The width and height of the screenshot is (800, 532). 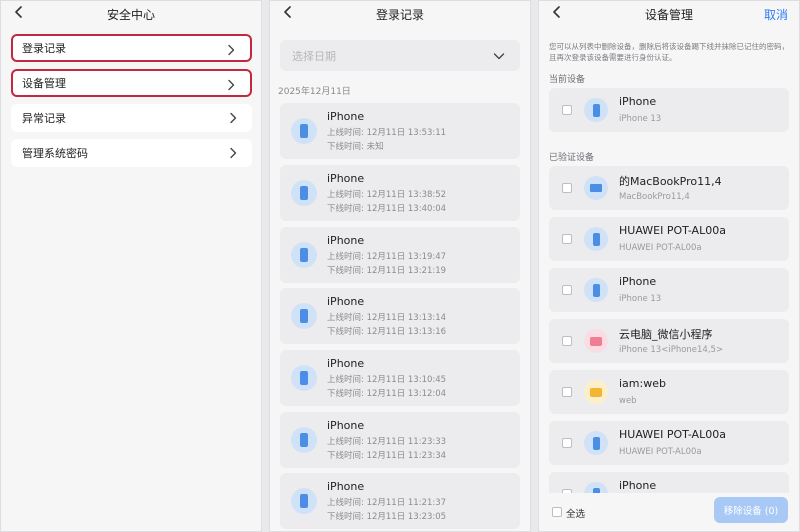 I want to click on menu-item-manage-system-password: 管理系统密码, so click(x=131, y=153).